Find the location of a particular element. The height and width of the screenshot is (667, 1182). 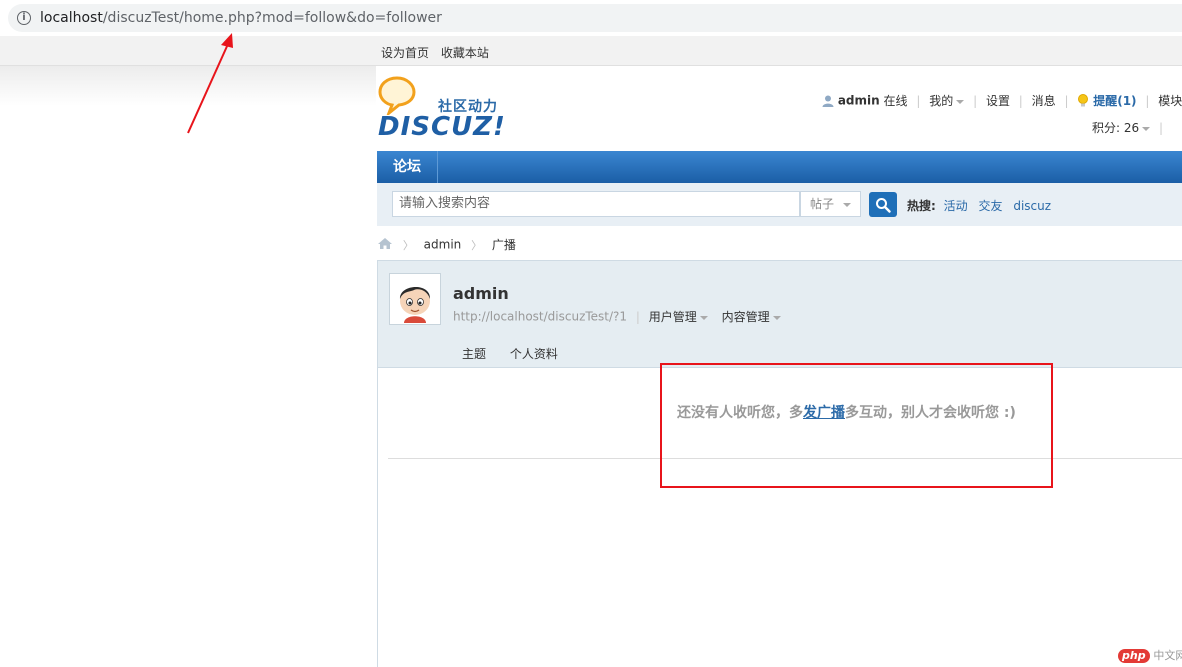

annotation-arrow is located at coordinates (210, 83).